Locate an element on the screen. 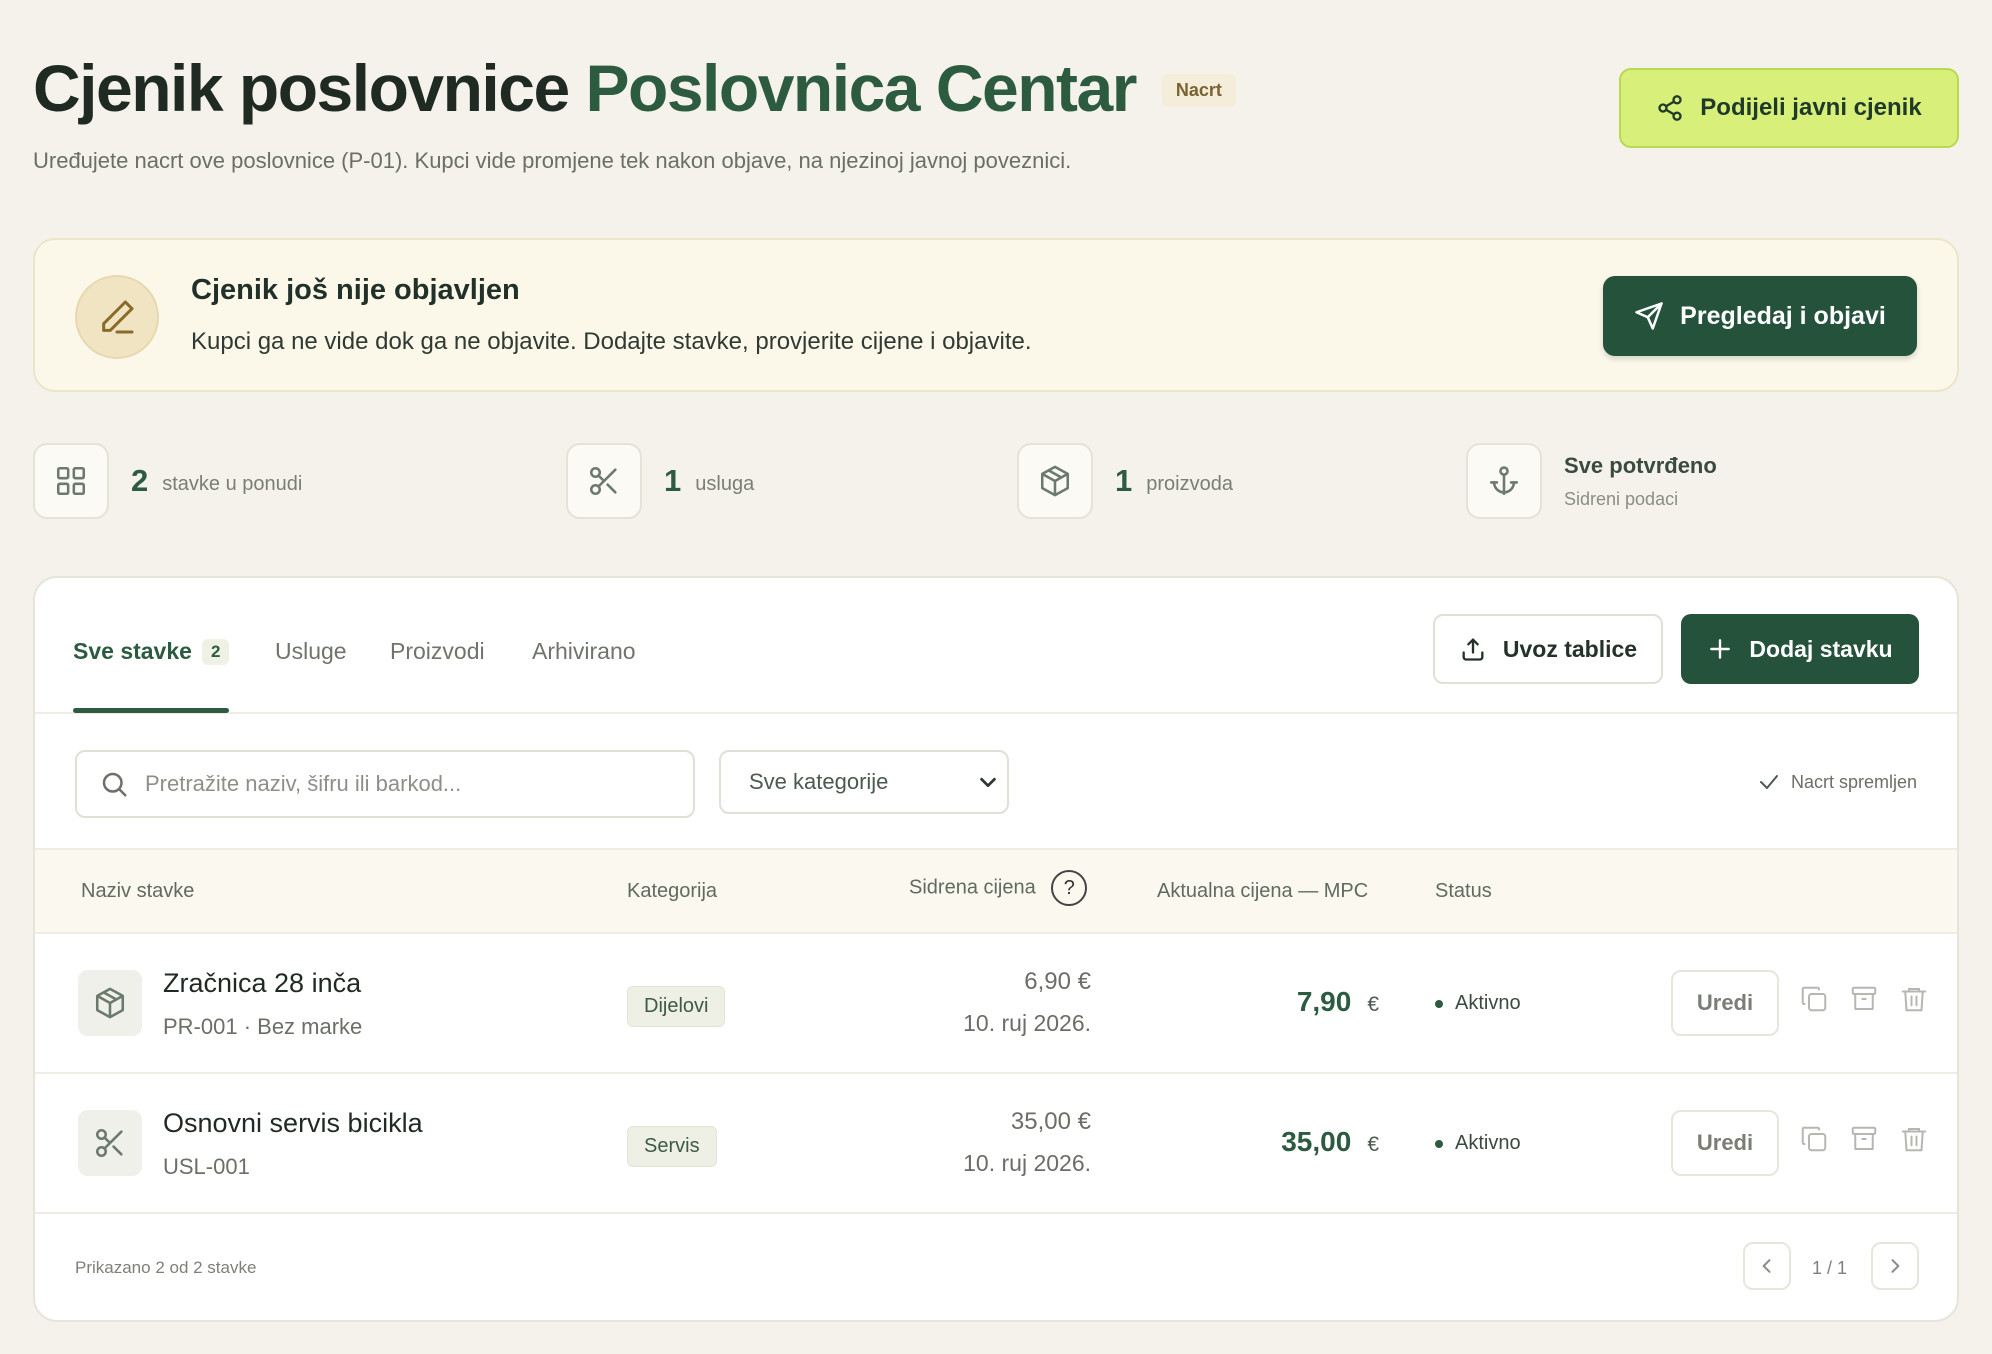 This screenshot has width=1992, height=1354. current-price-value: 35,00 is located at coordinates (1316, 1141).